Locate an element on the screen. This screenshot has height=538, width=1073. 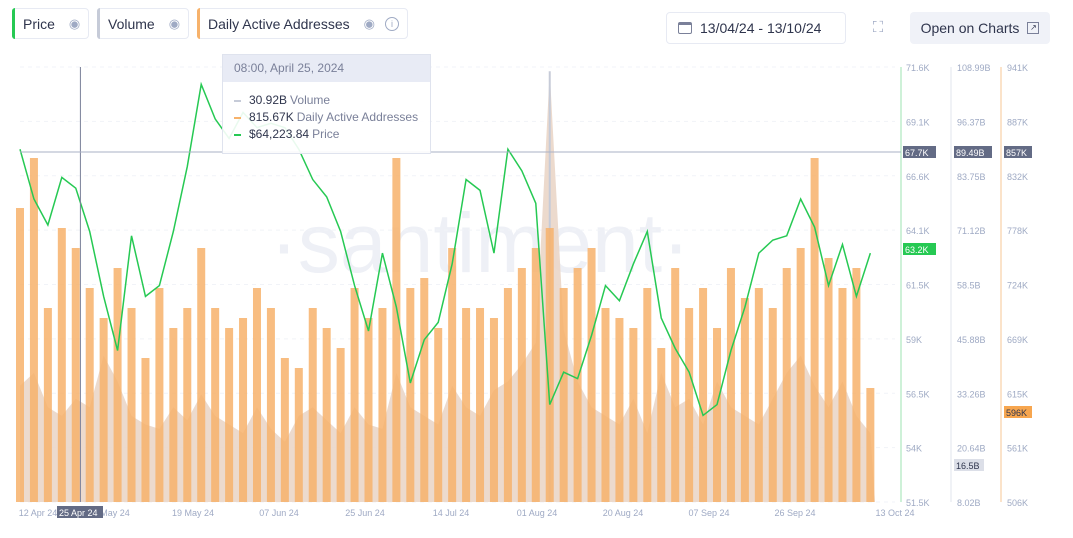
daa-tick-label: 887K is located at coordinates (1017, 122).